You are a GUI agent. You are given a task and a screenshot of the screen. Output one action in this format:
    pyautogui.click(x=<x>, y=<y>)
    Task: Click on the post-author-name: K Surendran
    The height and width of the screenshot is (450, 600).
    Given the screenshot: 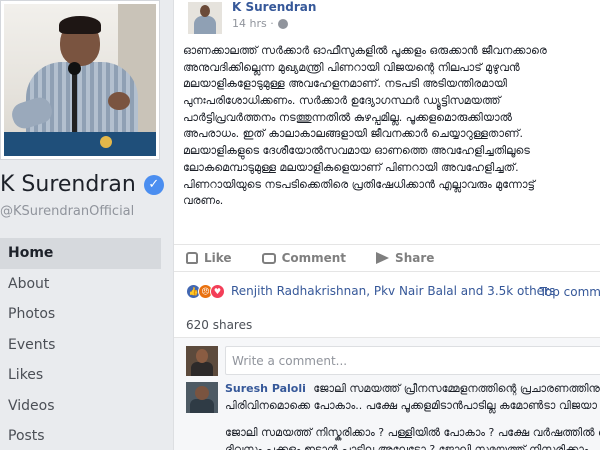 What is the action you would take?
    pyautogui.click(x=274, y=7)
    